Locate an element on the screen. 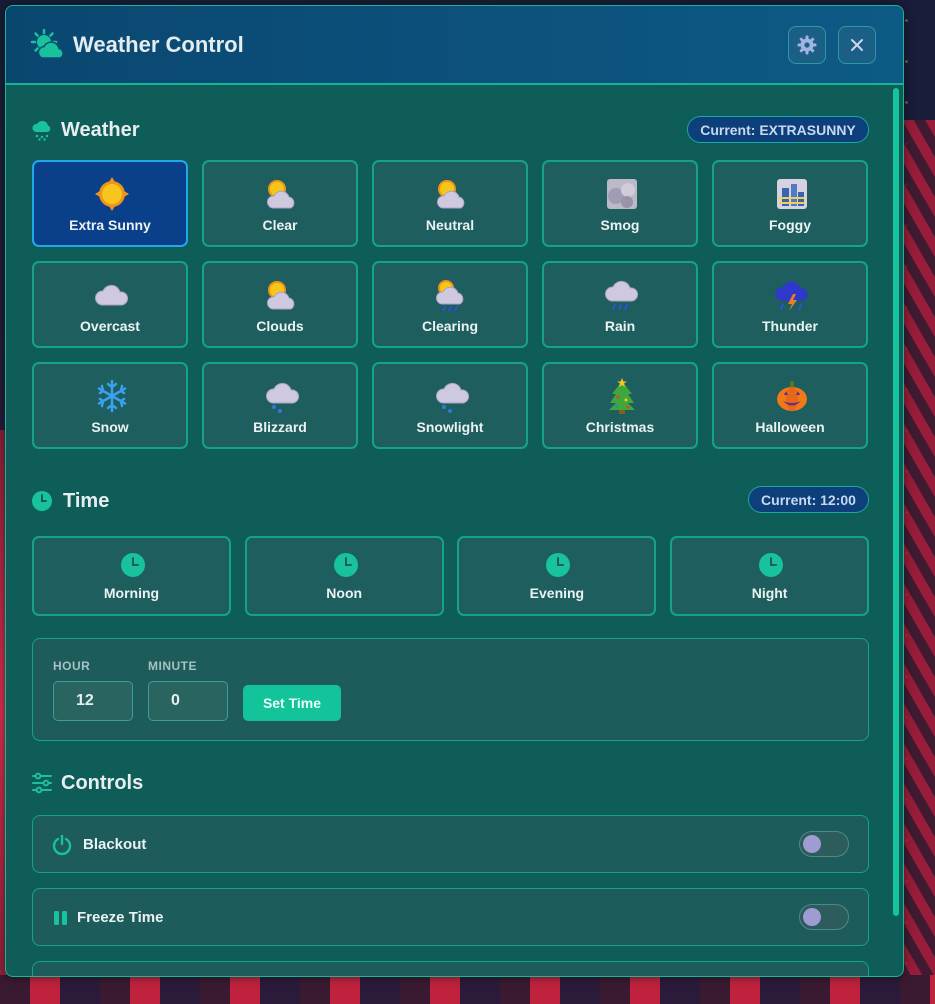 The image size is (935, 1004). weather-option-blizzard: Blizzard is located at coordinates (280, 405).